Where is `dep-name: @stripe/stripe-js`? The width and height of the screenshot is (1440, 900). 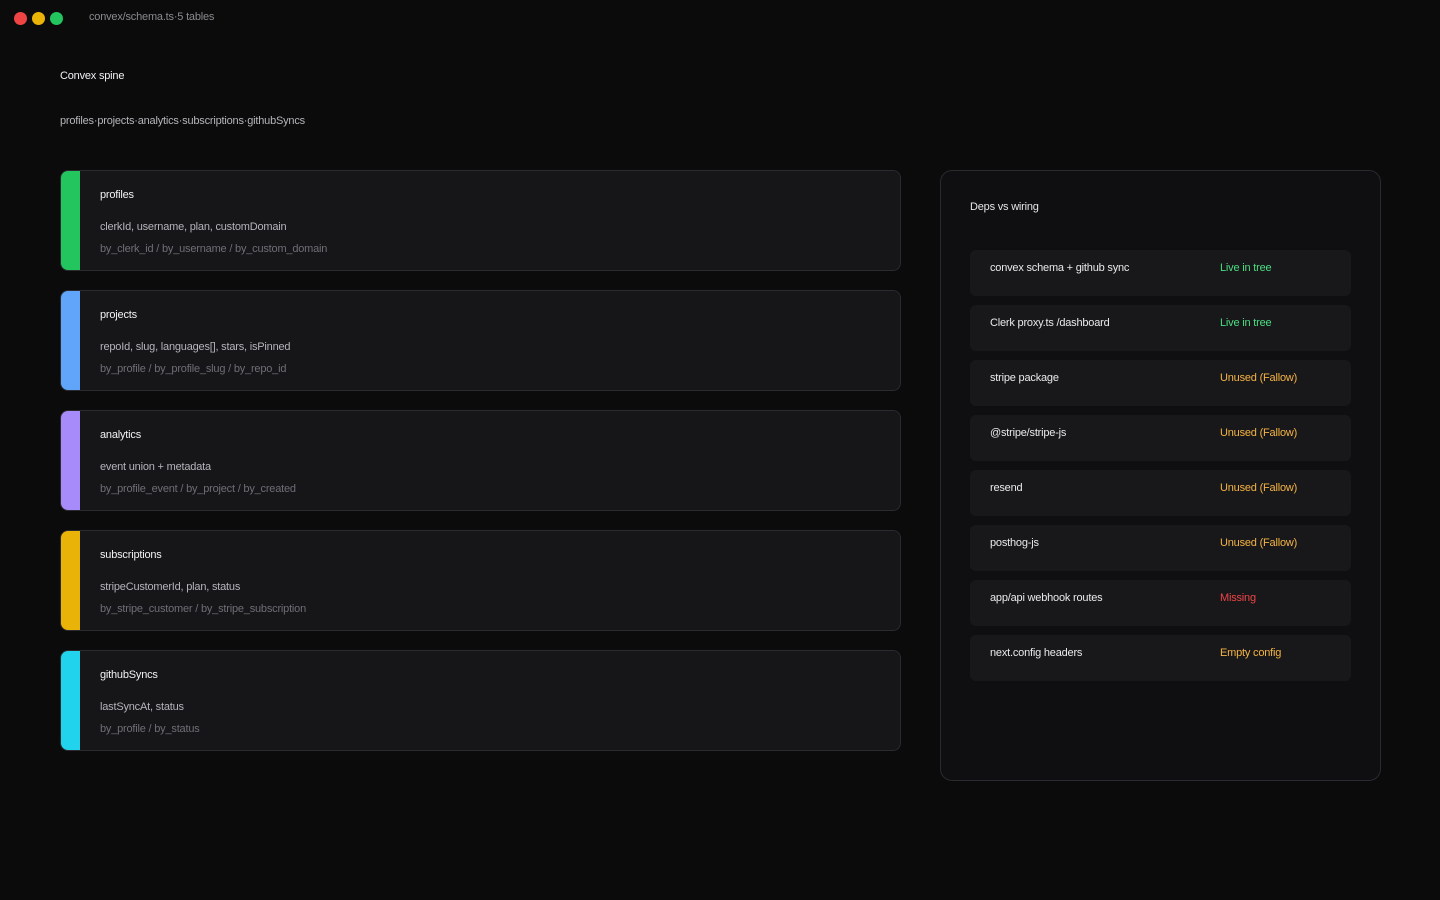 dep-name: @stripe/stripe-js is located at coordinates (1028, 433).